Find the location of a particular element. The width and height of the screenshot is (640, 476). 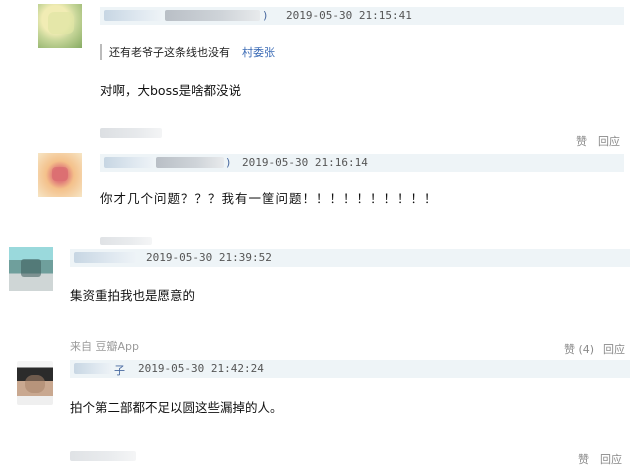

comment-text: 集资重拍我也是愿意的 is located at coordinates (133, 295).